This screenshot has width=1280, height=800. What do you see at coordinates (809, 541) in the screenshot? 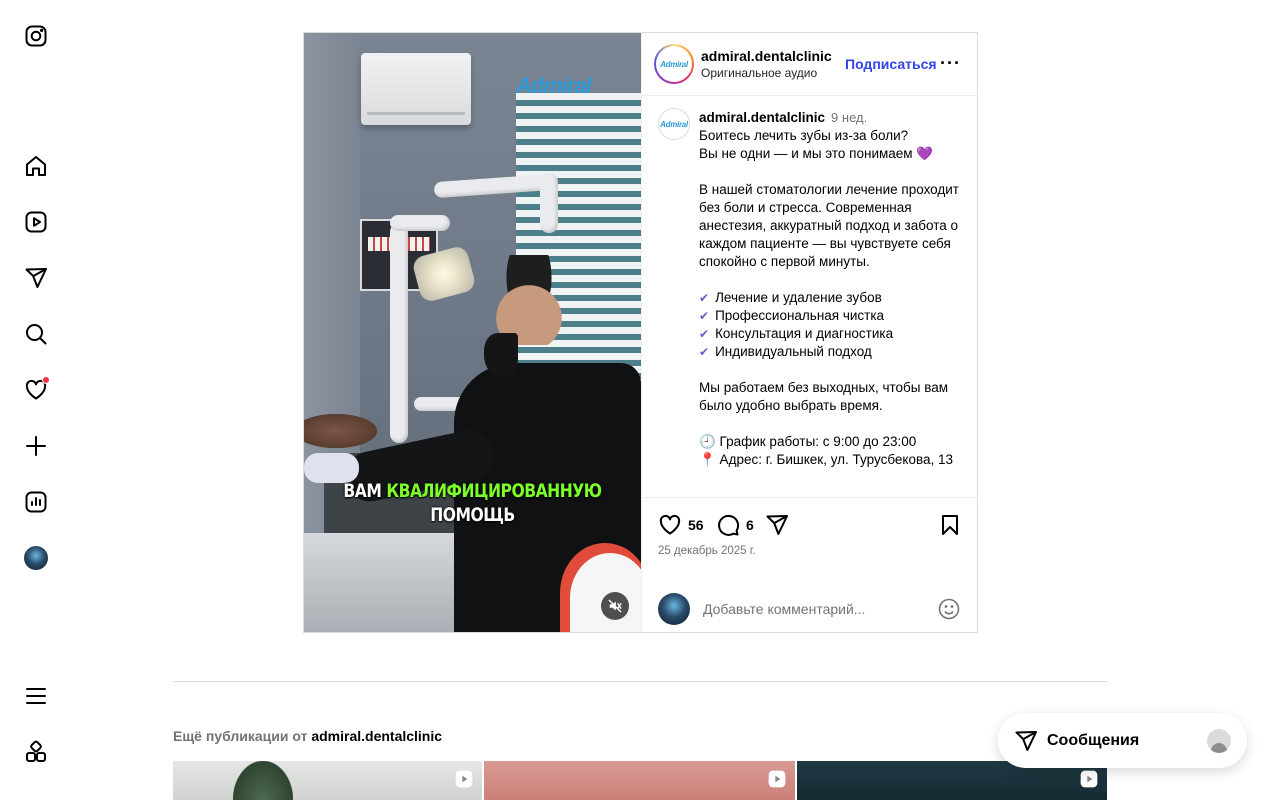
I see `post-actions: 56 6 25 декабрь 2025 г.` at bounding box center [809, 541].